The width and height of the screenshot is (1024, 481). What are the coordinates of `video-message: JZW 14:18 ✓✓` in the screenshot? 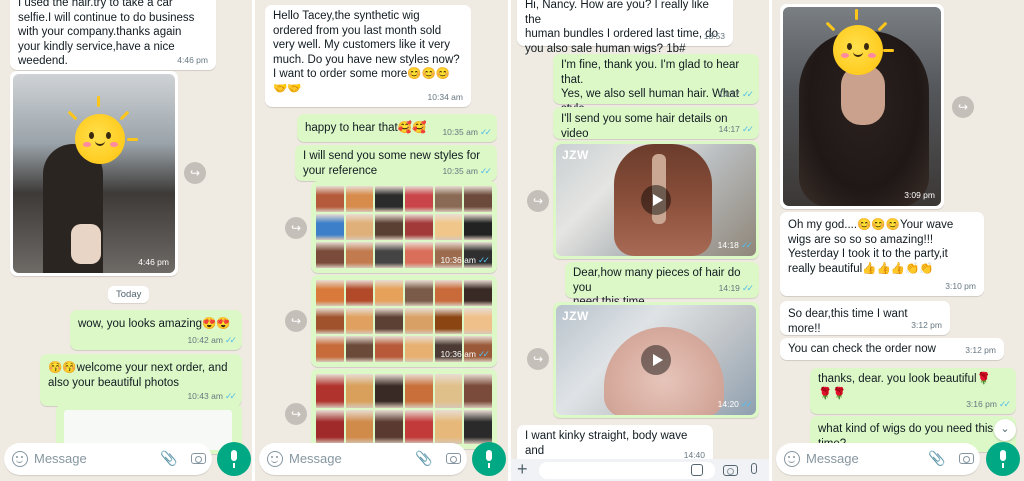 It's located at (656, 200).